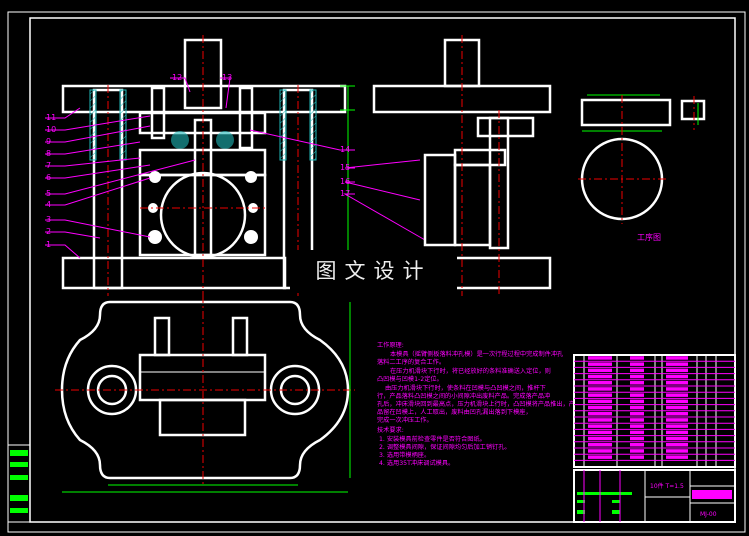 Image resolution: width=749 pixels, height=536 pixels. What do you see at coordinates (51, 117) in the screenshot?
I see `label-11: 11` at bounding box center [51, 117].